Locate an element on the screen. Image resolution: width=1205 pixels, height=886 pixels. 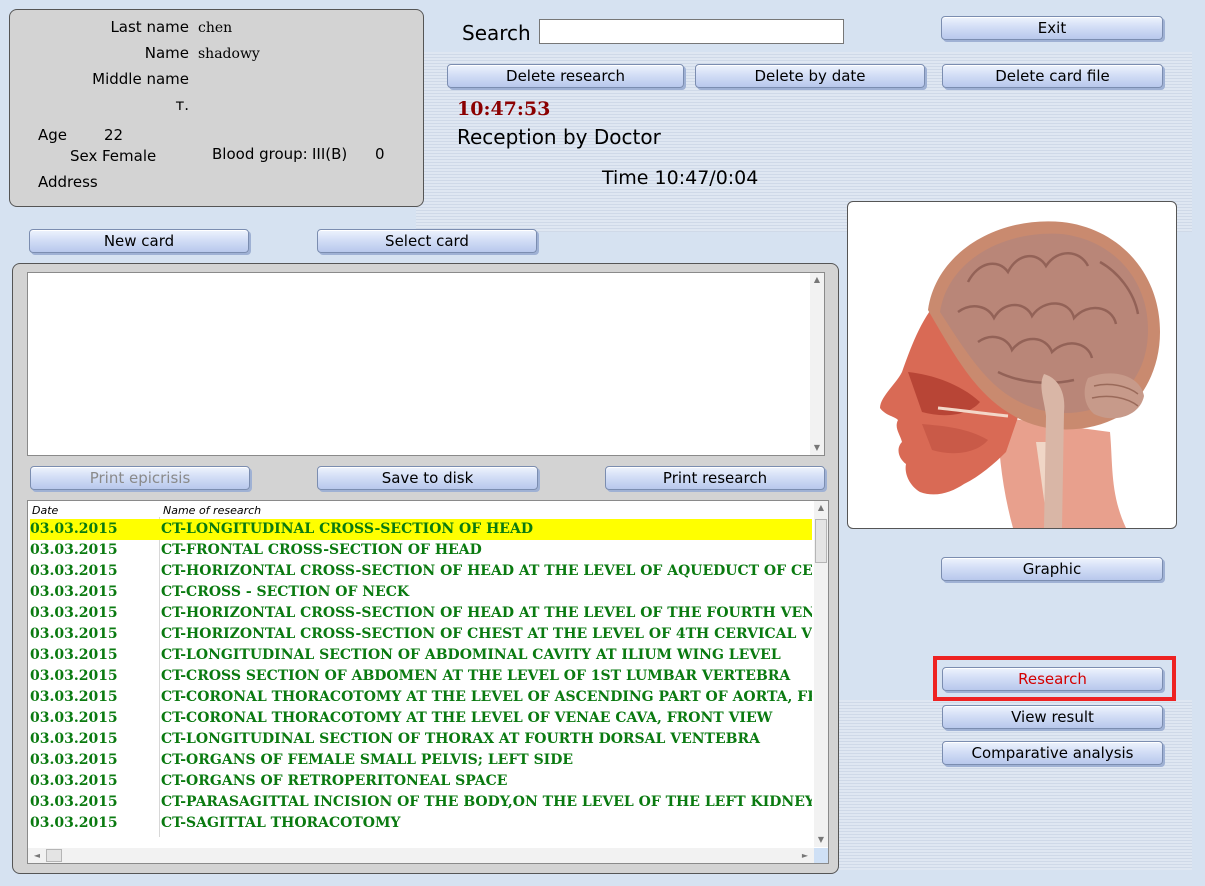
sex-label: Sex is located at coordinates (84, 156).